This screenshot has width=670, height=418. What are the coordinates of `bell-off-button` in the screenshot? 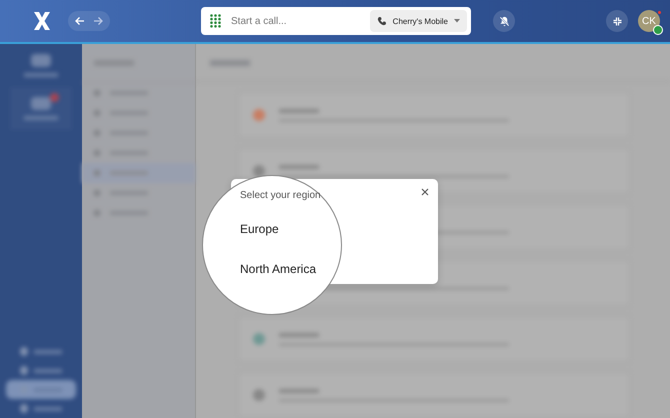 It's located at (504, 21).